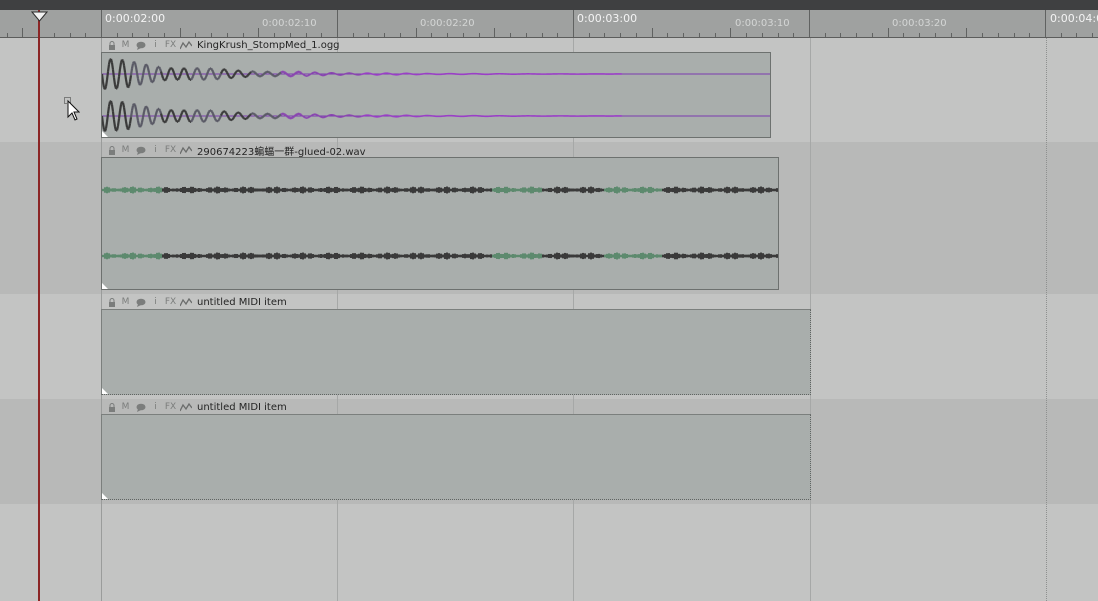 The width and height of the screenshot is (1098, 601). What do you see at coordinates (268, 45) in the screenshot?
I see `item-name: KingKrush_StompMed_1.ogg` at bounding box center [268, 45].